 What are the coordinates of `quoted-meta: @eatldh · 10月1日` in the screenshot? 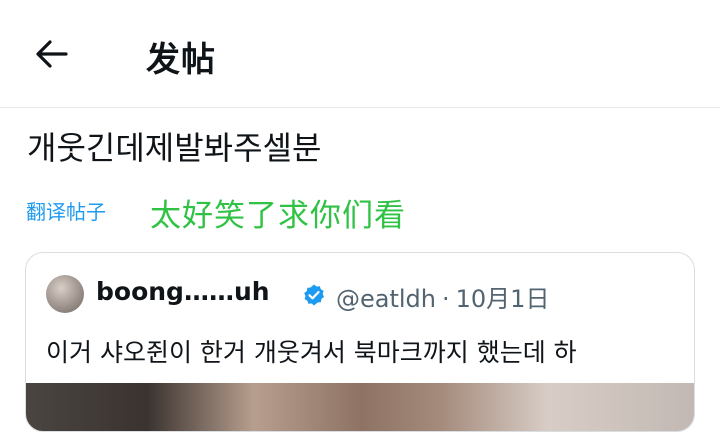 It's located at (431, 296).